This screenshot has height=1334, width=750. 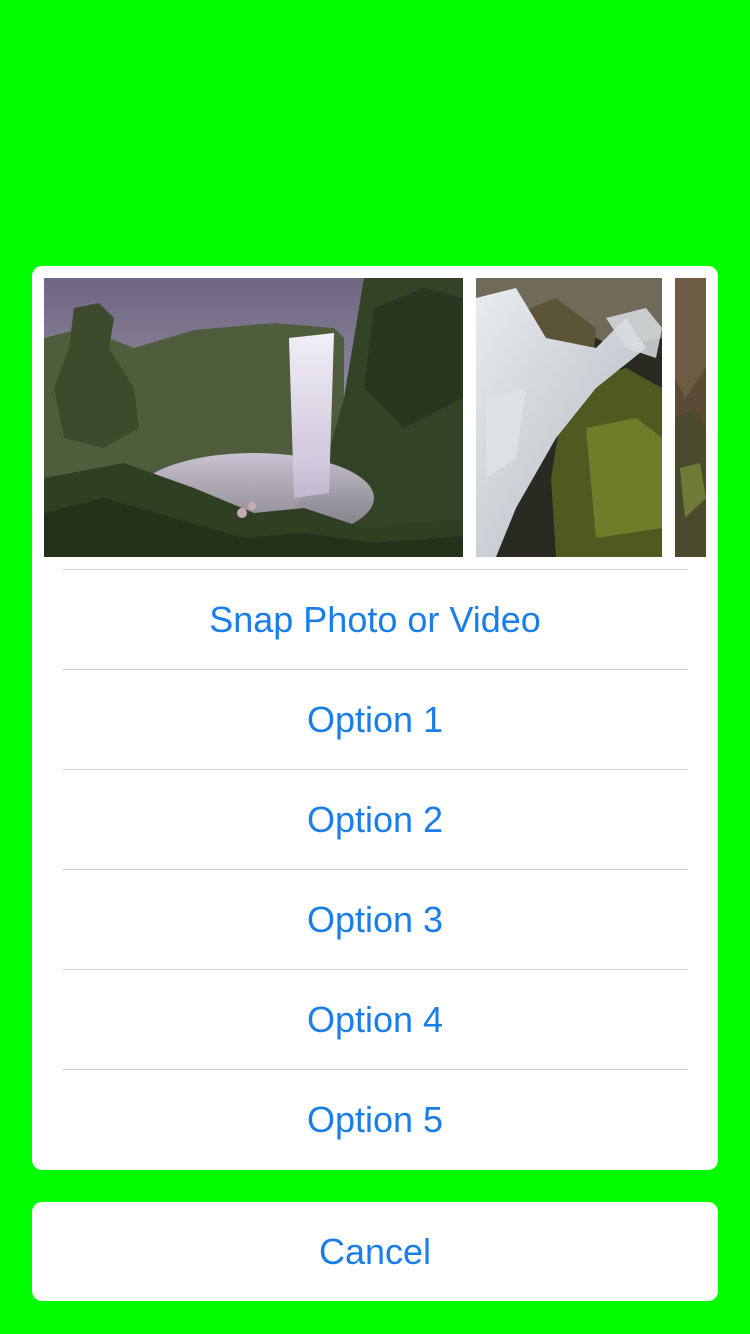 I want to click on option-4-button: Option 4, so click(x=375, y=1020).